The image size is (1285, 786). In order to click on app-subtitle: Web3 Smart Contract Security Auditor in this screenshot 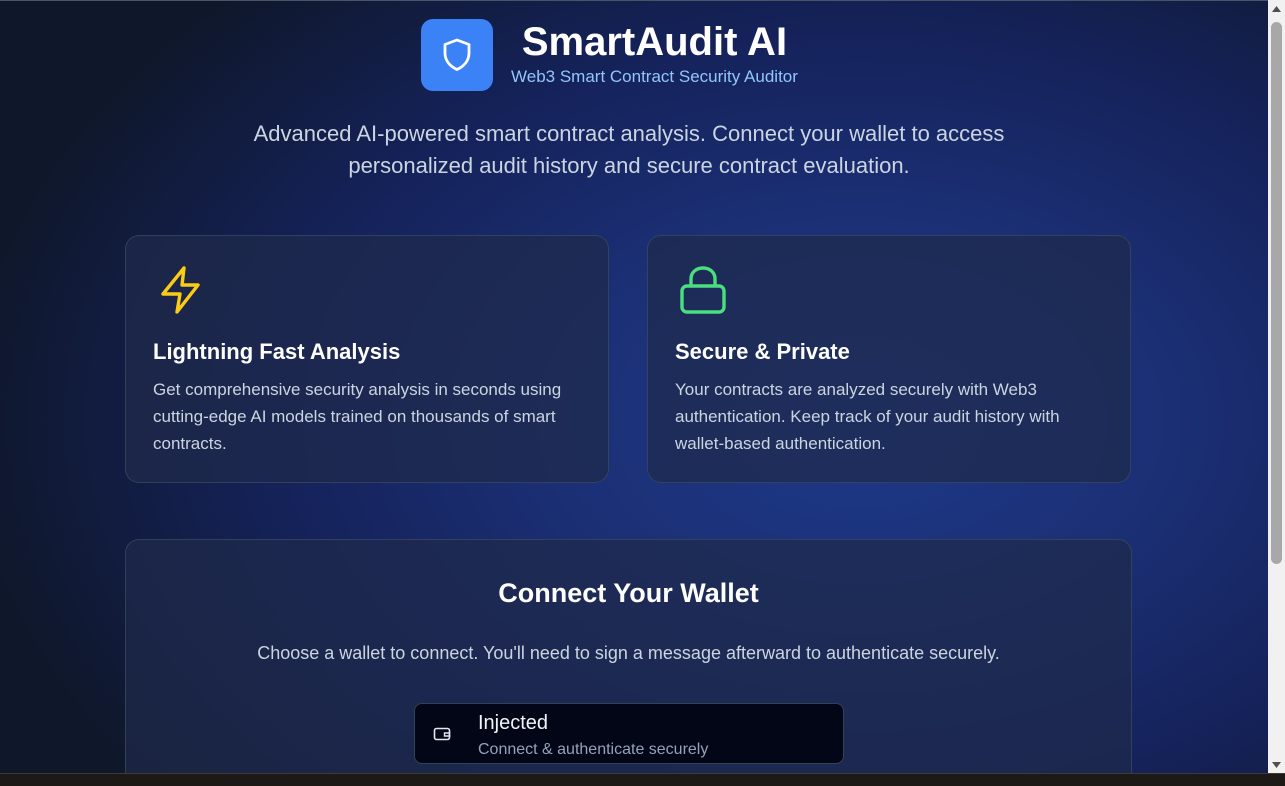, I will do `click(654, 76)`.